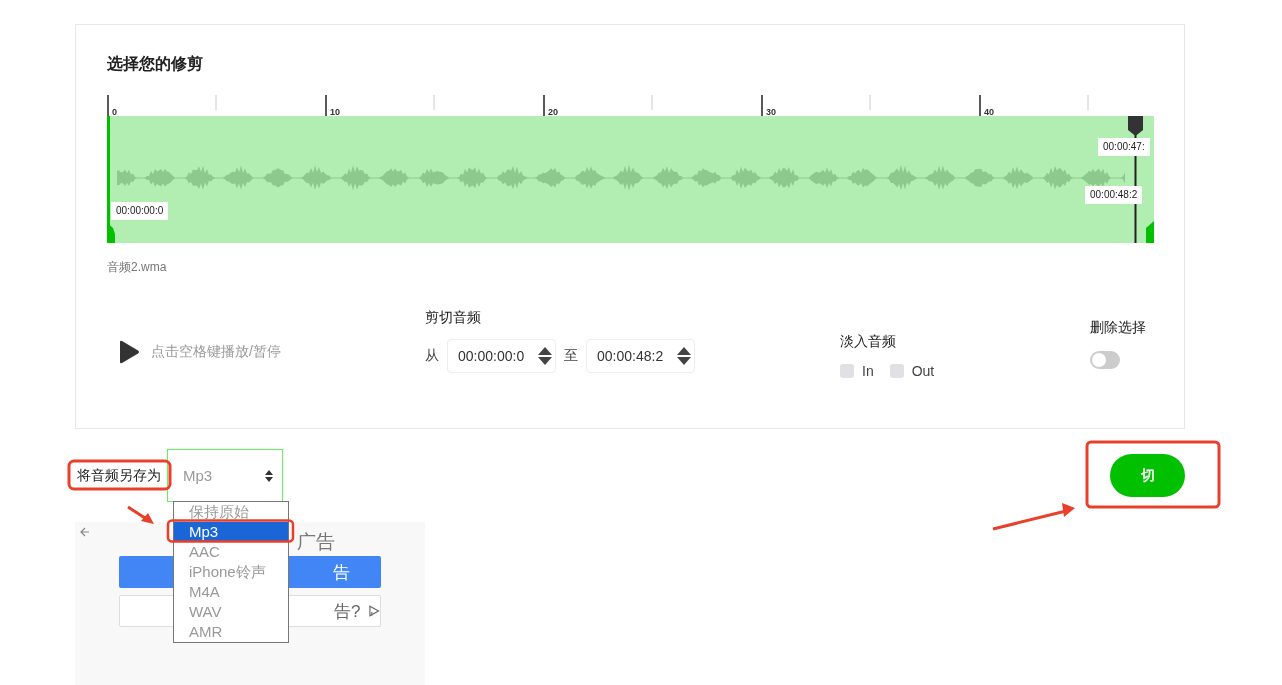 The image size is (1282, 685). I want to click on from-label: 从, so click(432, 356).